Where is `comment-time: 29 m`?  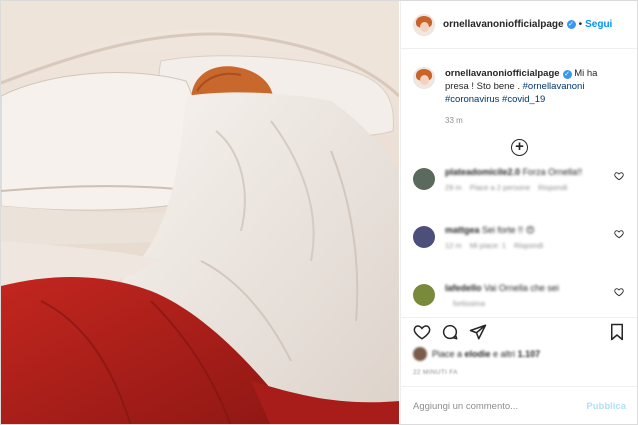
comment-time: 29 m is located at coordinates (453, 187).